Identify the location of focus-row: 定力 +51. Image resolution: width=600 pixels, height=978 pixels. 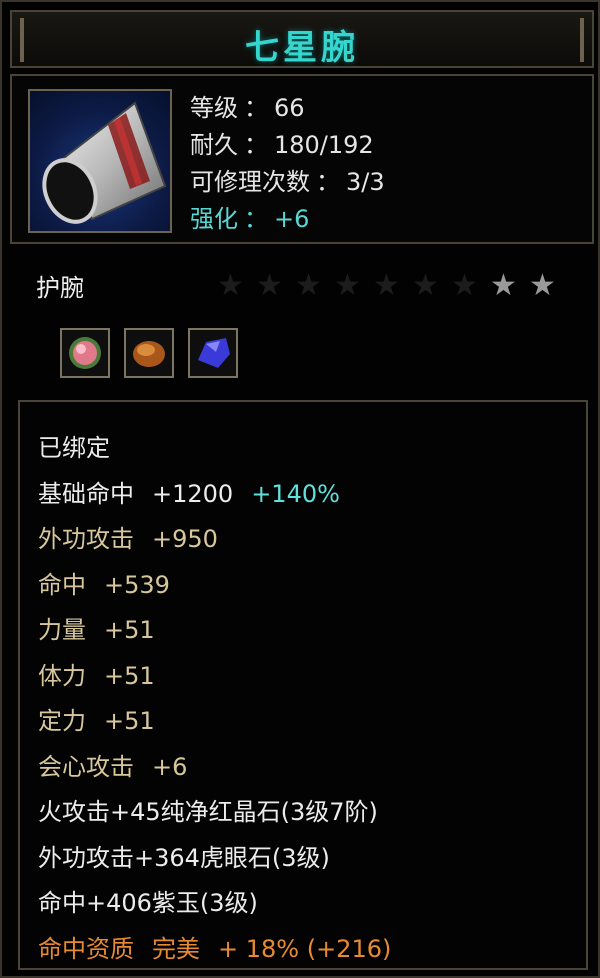
(96, 721).